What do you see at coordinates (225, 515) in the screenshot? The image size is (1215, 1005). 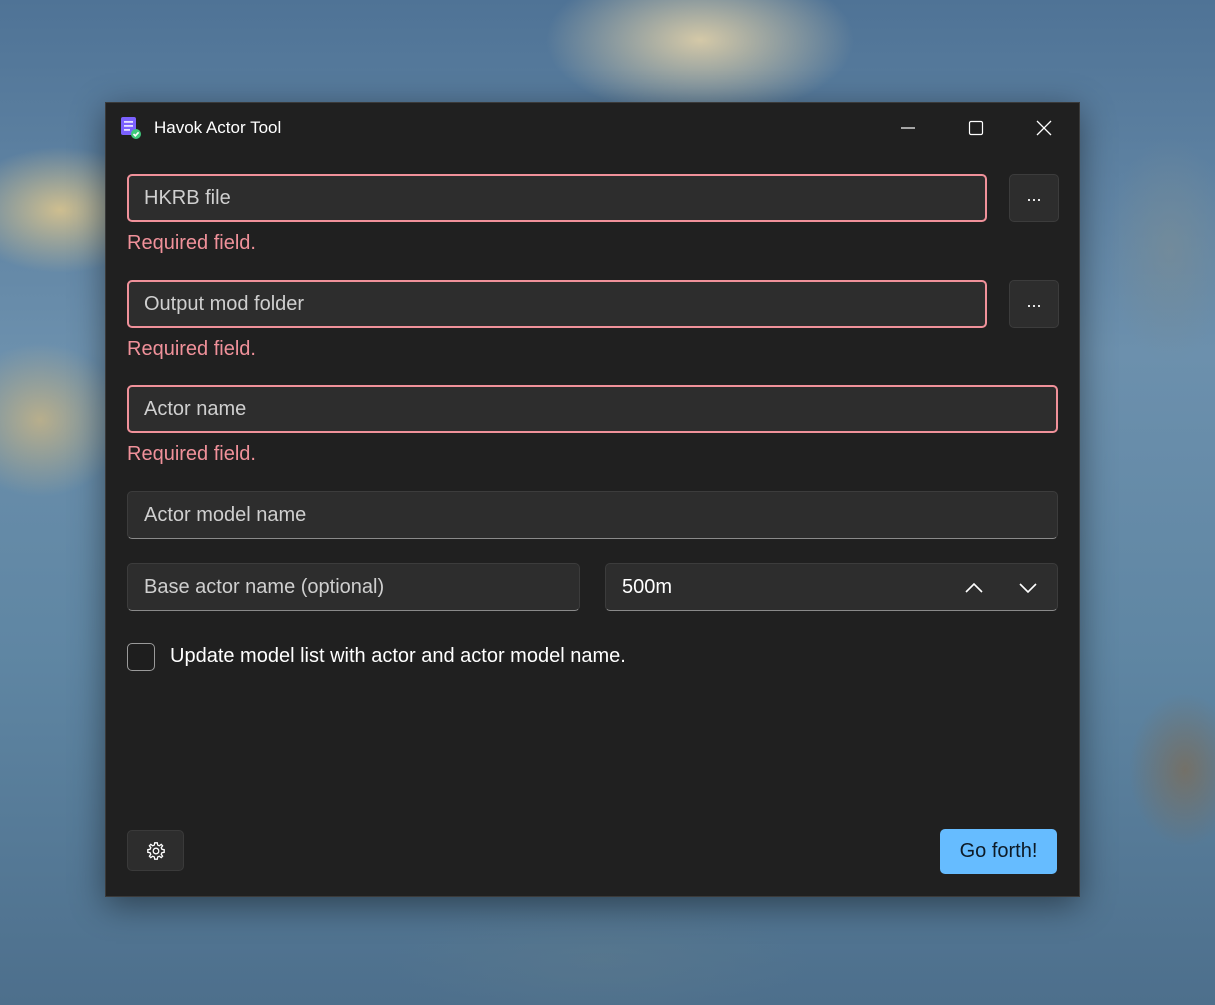 I see `actor-model-name-placeholder: Actor model name` at bounding box center [225, 515].